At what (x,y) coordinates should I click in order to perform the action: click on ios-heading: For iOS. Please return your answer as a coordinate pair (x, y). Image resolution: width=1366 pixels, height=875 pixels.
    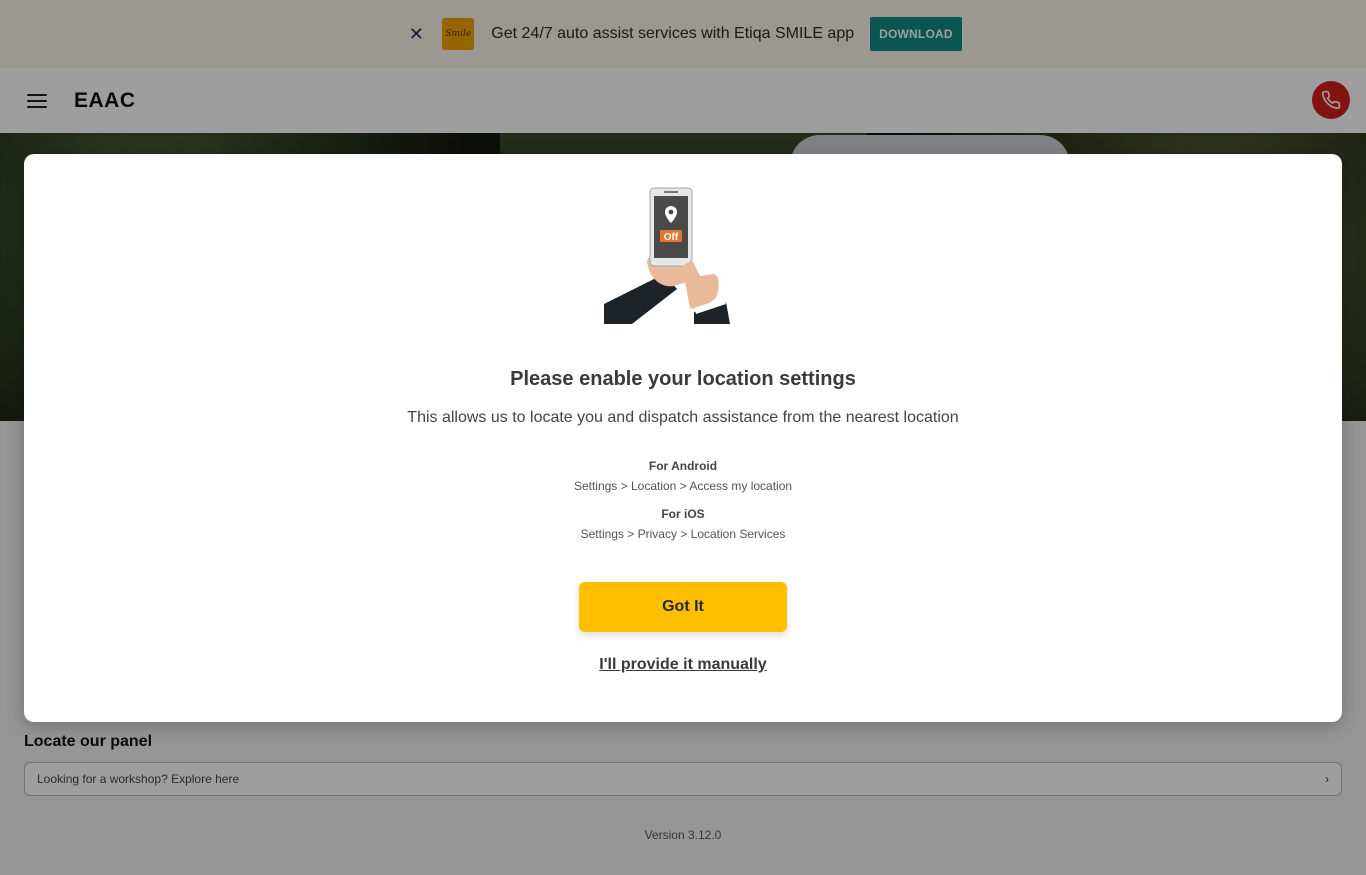
    Looking at the image, I should click on (683, 514).